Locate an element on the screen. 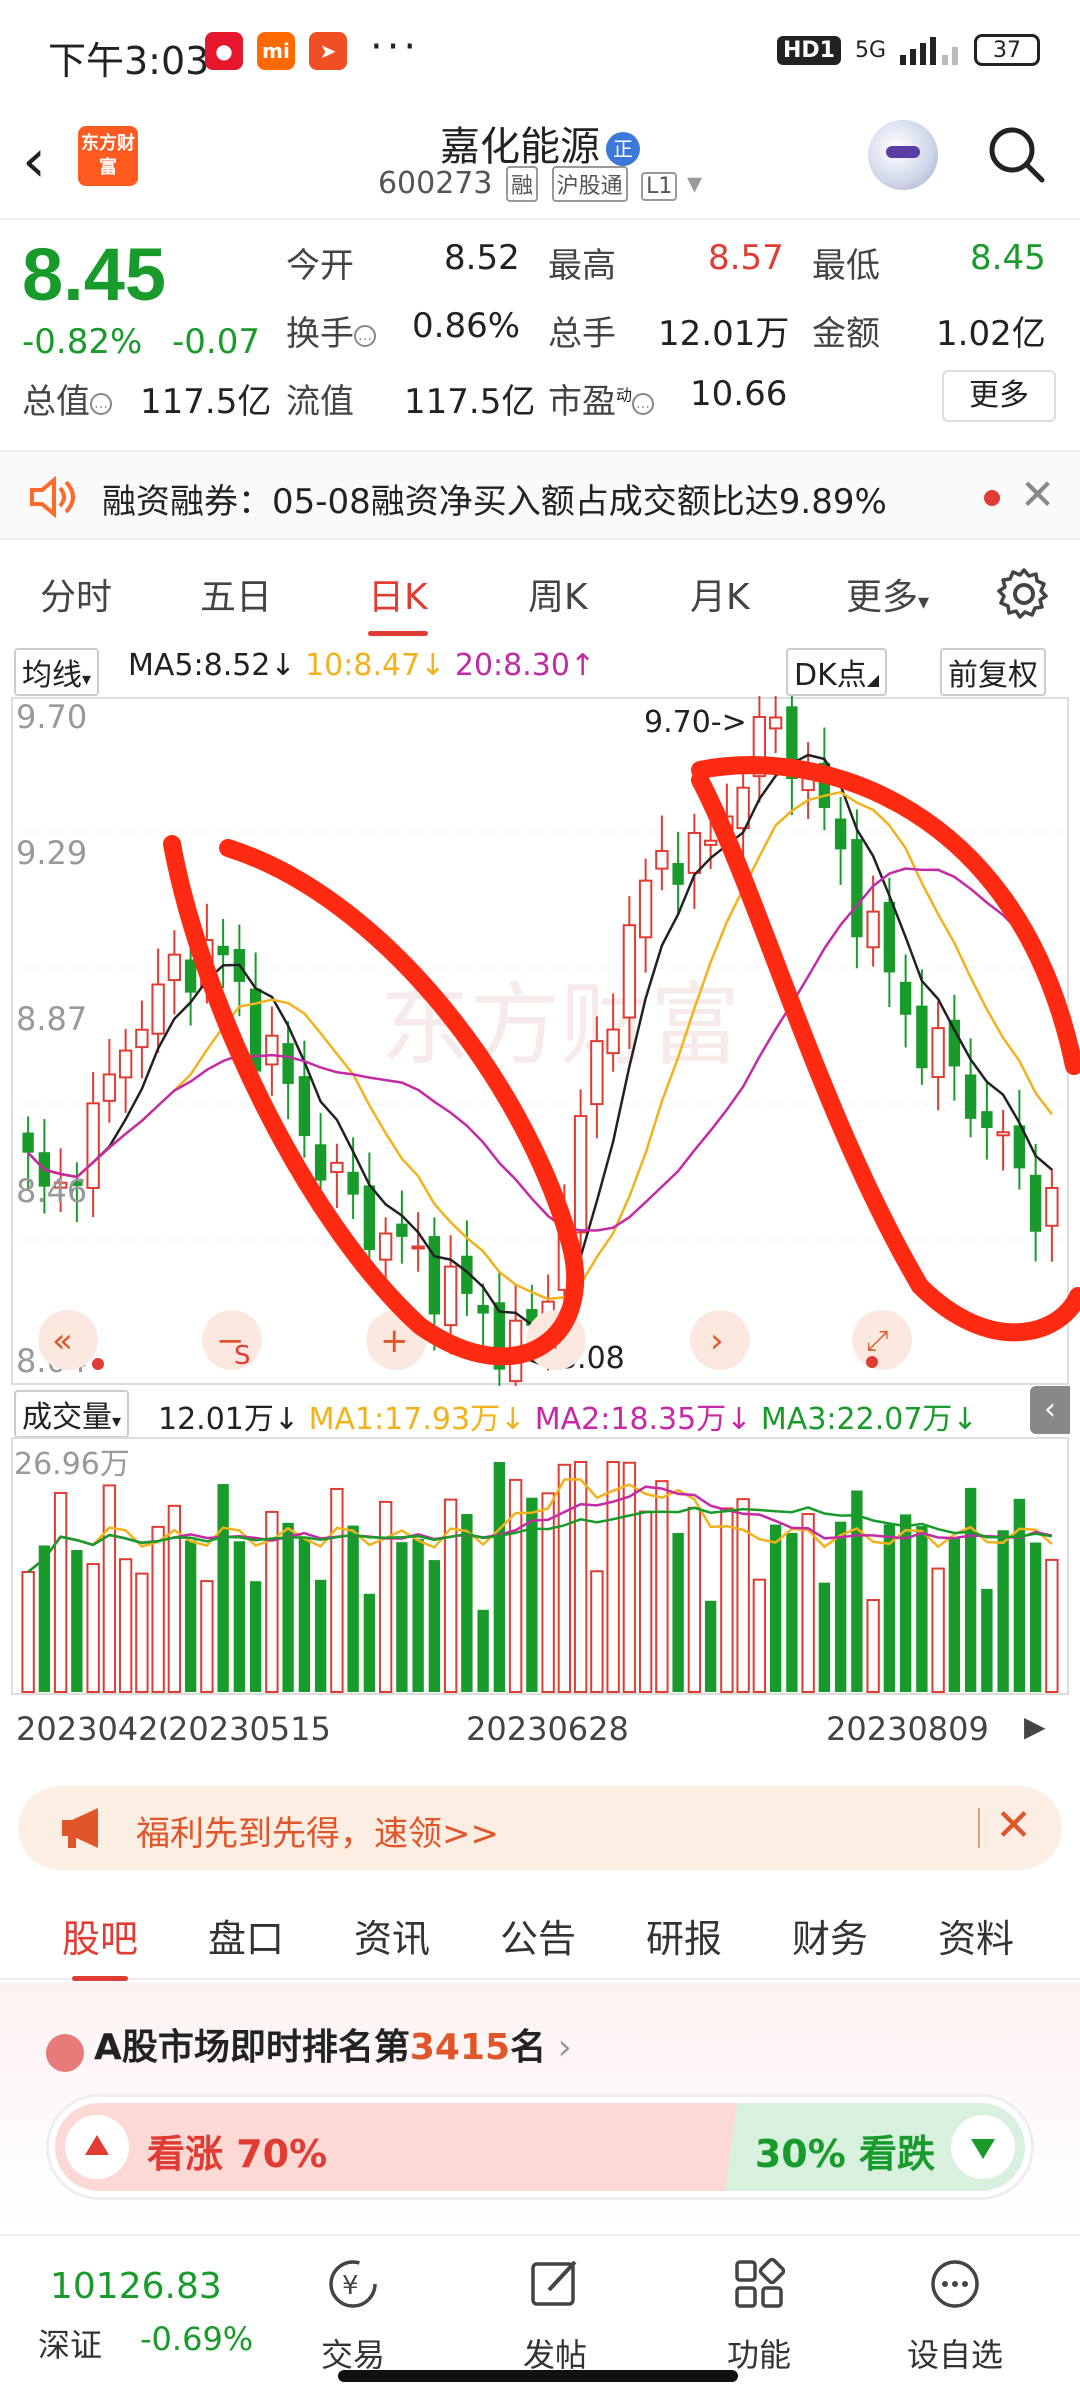 The height and width of the screenshot is (2400, 1080). rank-section: A股市场即时排名第3415名 › 看涨 70% 30% 看跌 is located at coordinates (540, 2107).